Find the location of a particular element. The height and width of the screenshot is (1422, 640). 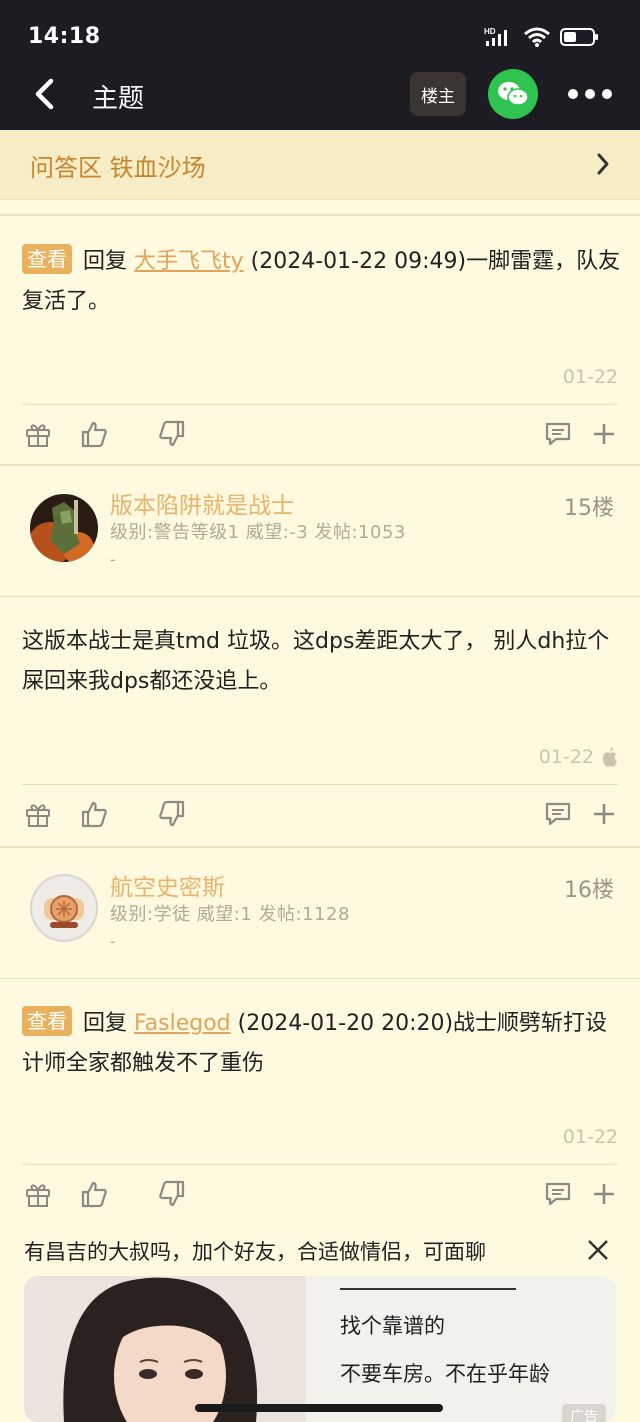

chevron-left-icon is located at coordinates (44, 94).